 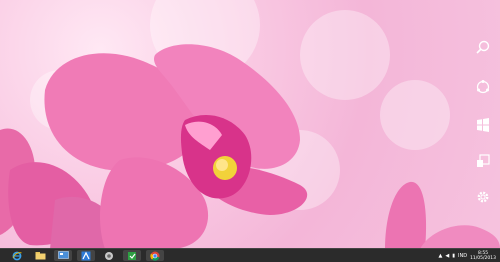 I want to click on charms-bar, so click(x=483, y=124).